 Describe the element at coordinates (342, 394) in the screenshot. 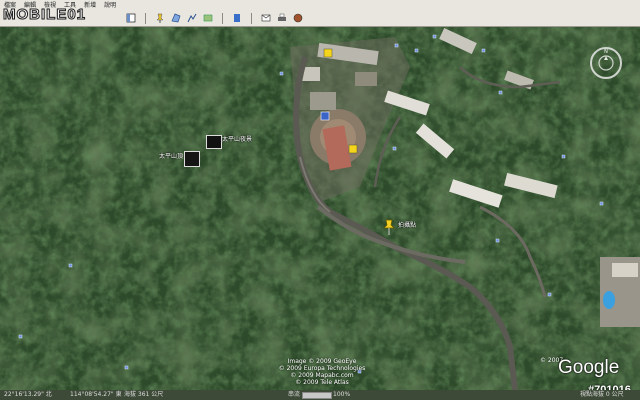

I see `stream-percent: 100%` at that location.